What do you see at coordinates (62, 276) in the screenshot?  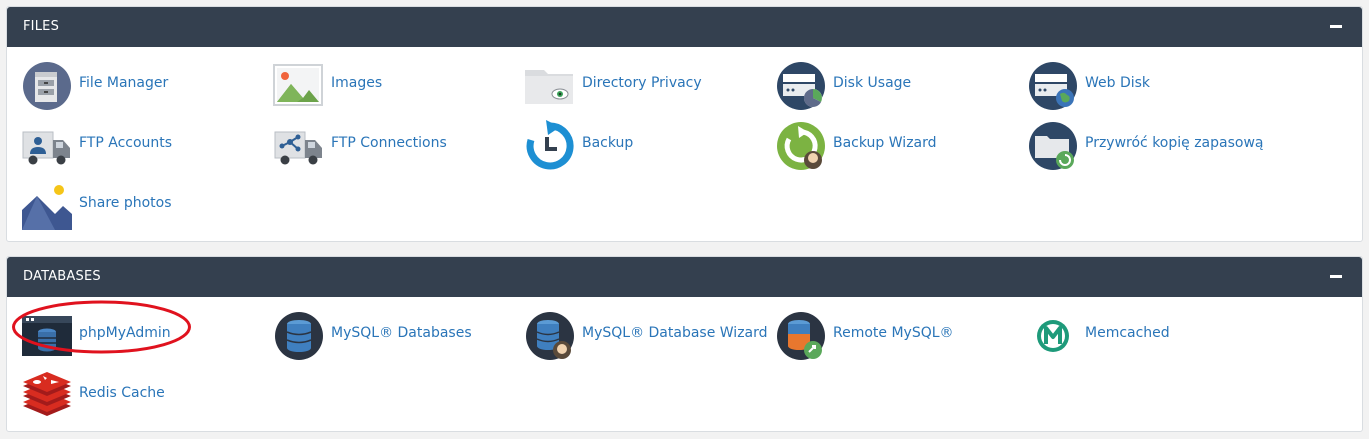 I see `databases-panel-title: DATABASES` at bounding box center [62, 276].